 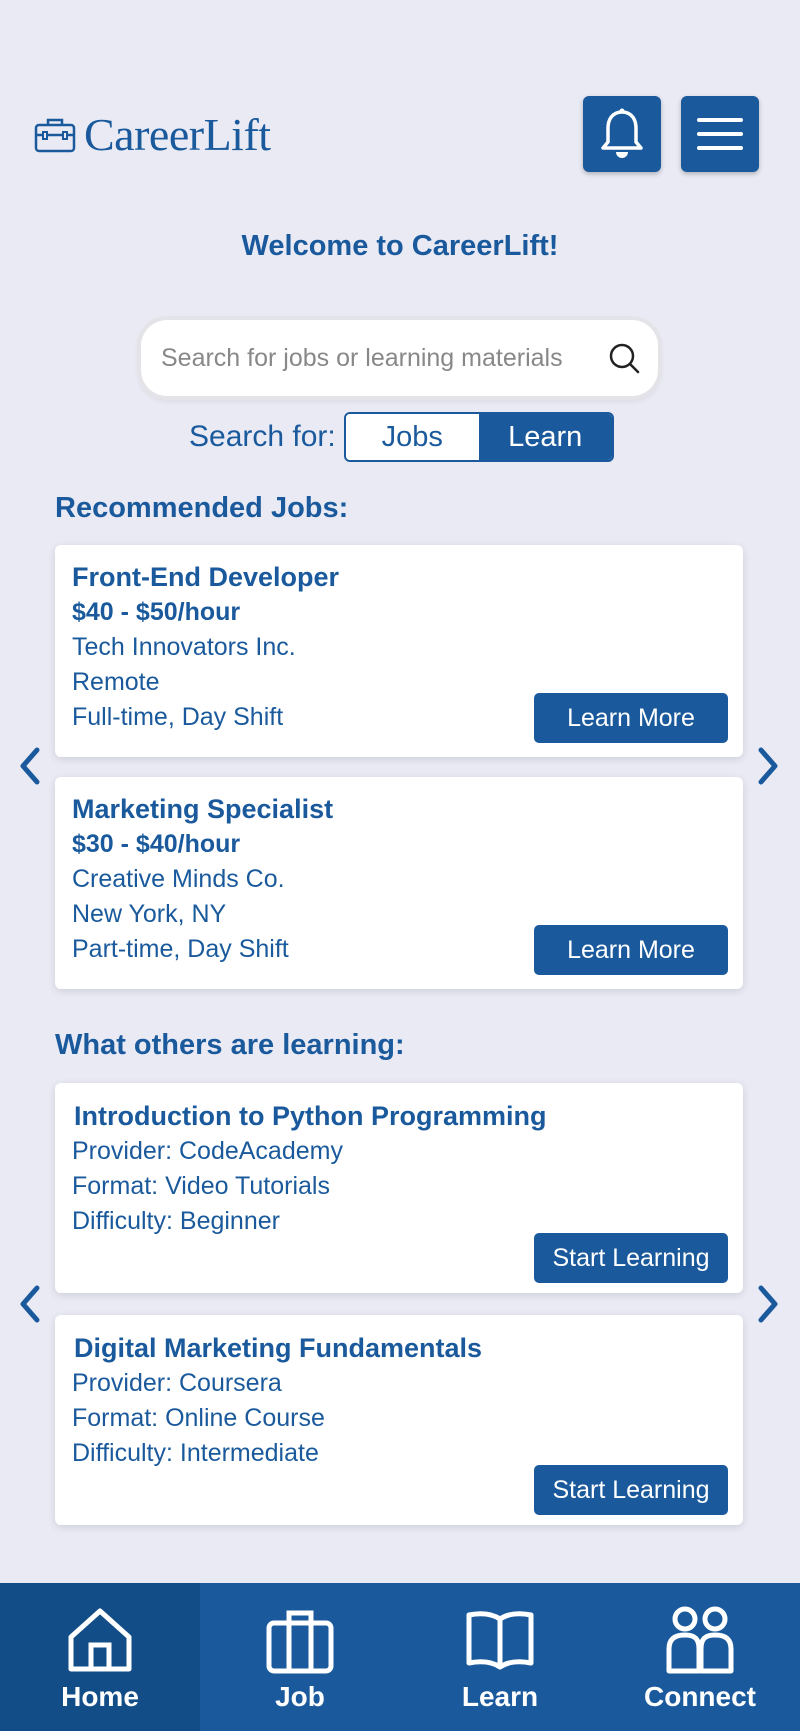 I want to click on nav-home-label: Home, so click(x=100, y=1696).